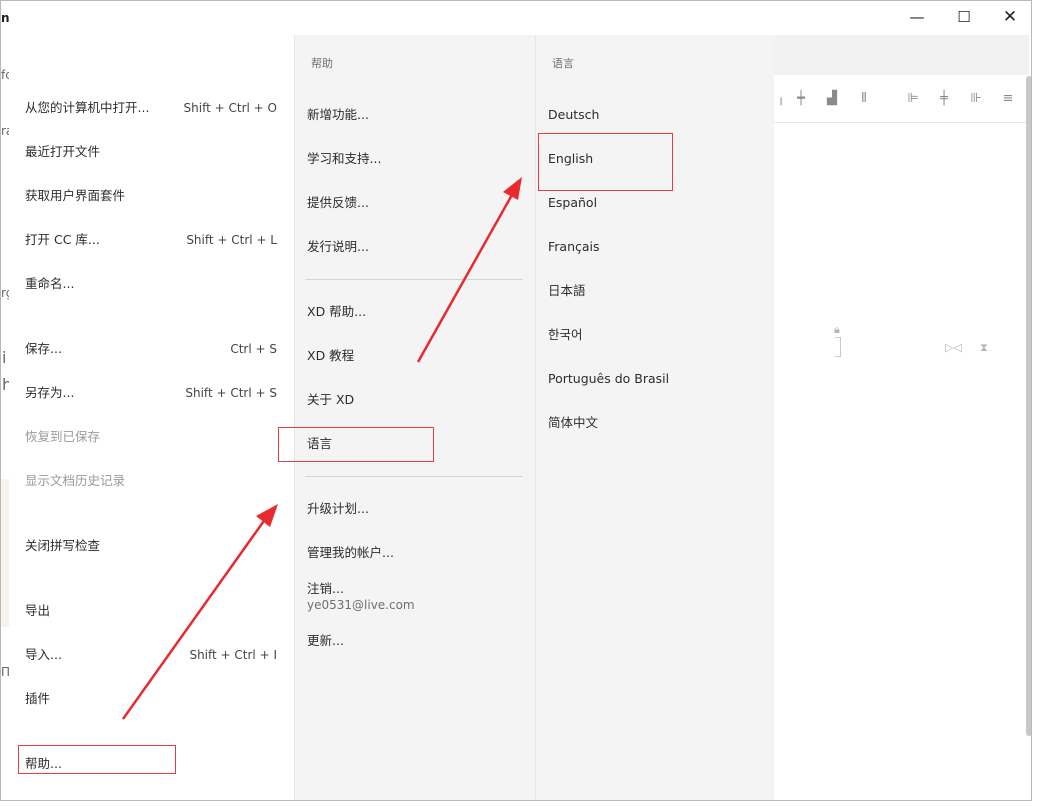  I want to click on menu-item-shortcut: Shift + Ctrl + S, so click(231, 393).